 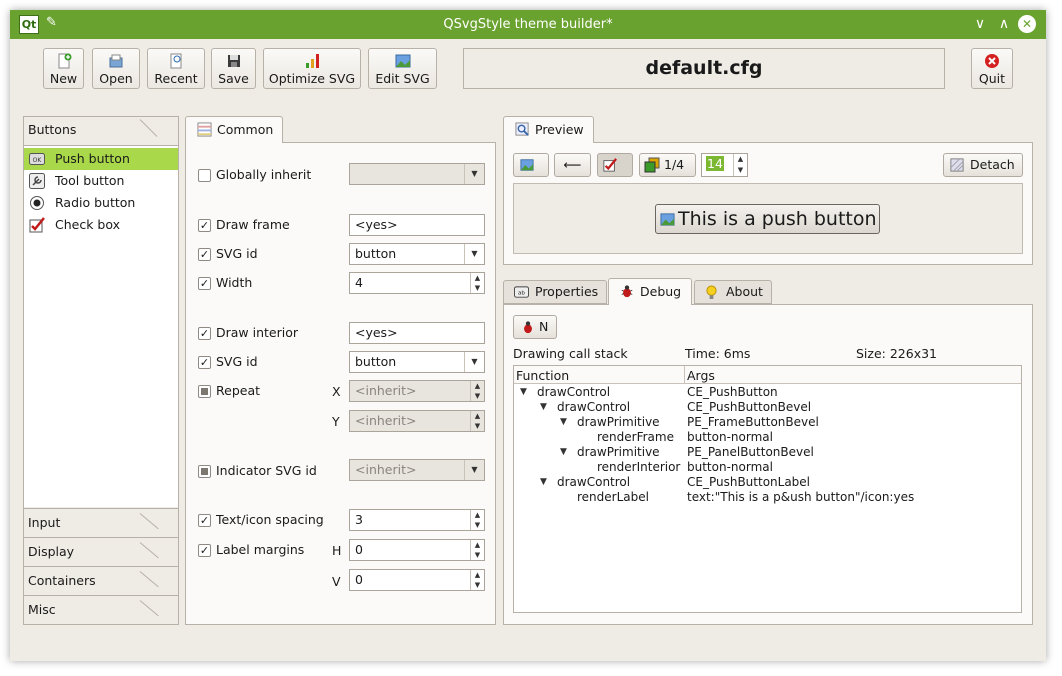 I want to click on direction-button: ⟵, so click(x=572, y=165).